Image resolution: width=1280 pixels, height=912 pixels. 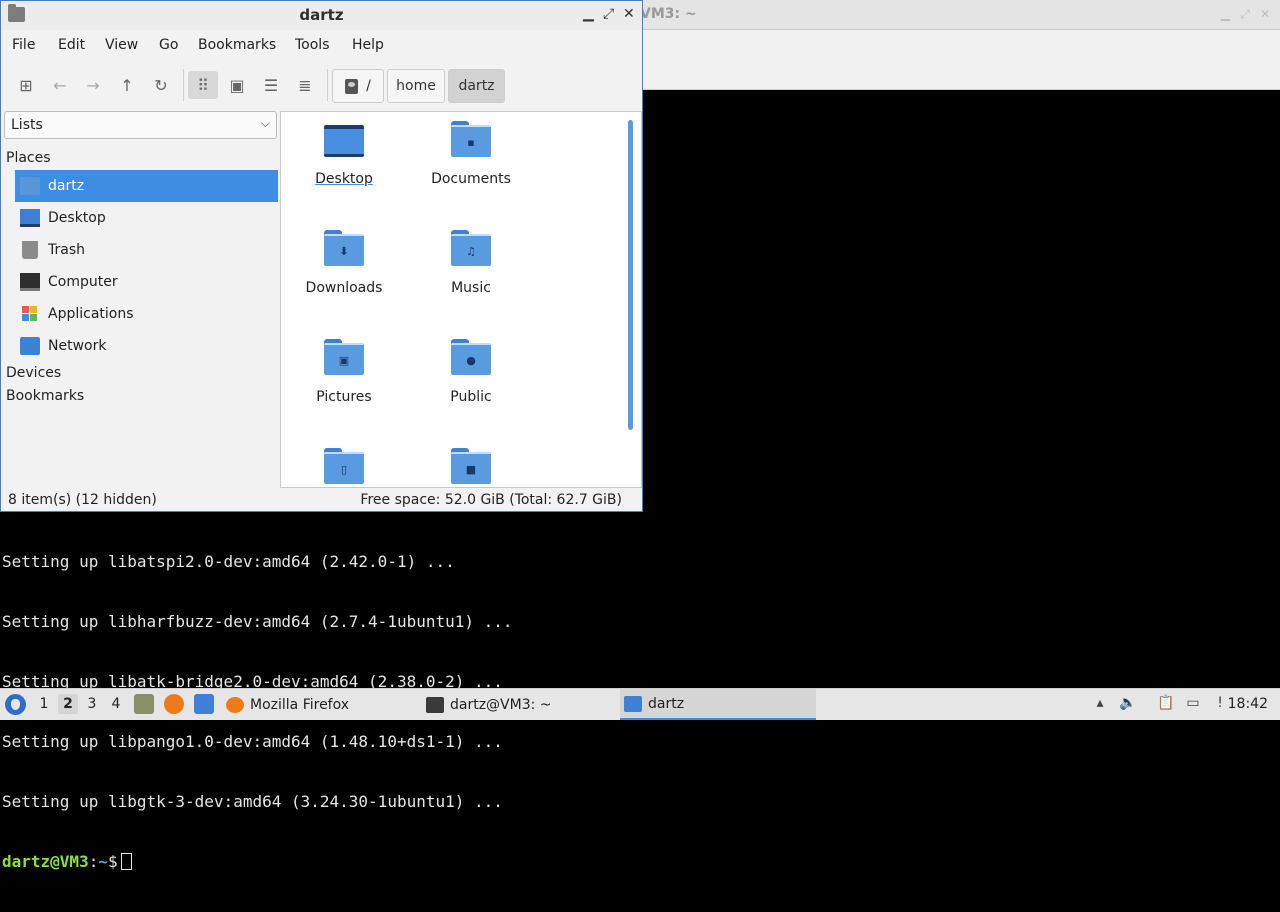 What do you see at coordinates (30, 218) in the screenshot?
I see `desktop-icon` at bounding box center [30, 218].